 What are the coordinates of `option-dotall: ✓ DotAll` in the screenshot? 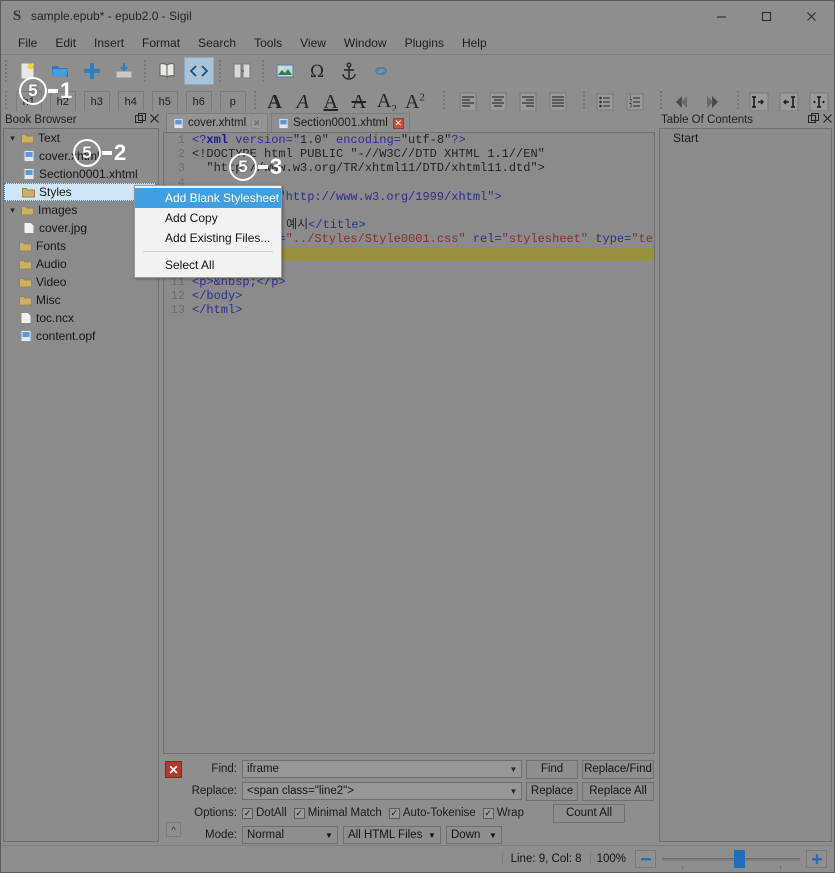 It's located at (264, 813).